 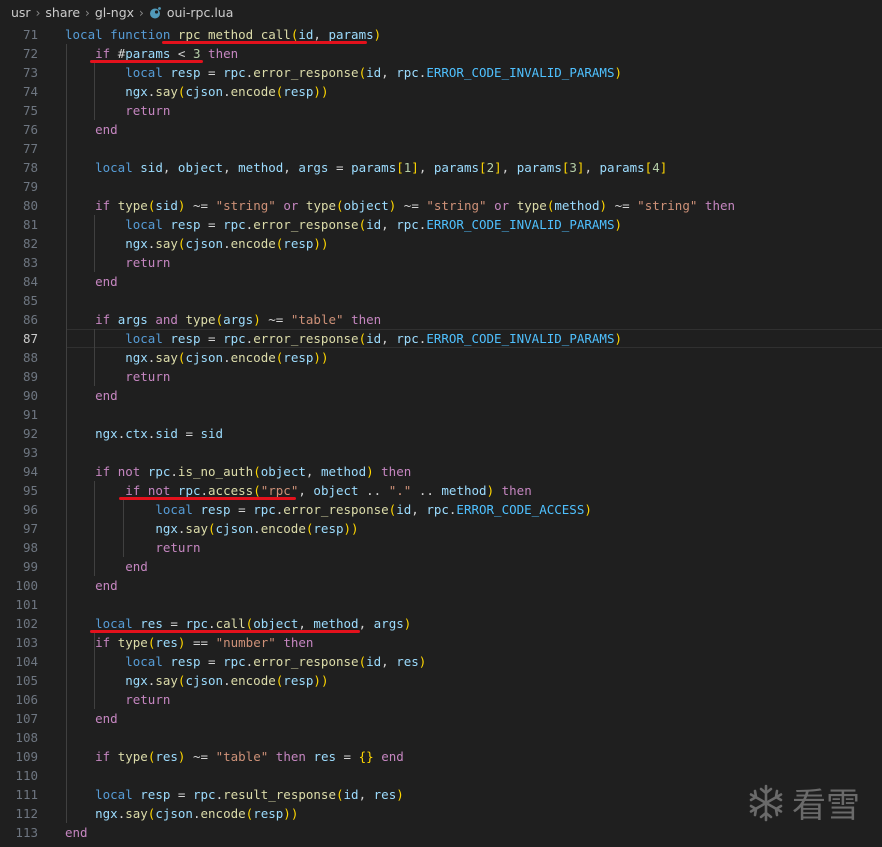 I want to click on breadcrumb-item-share: share, so click(x=62, y=12).